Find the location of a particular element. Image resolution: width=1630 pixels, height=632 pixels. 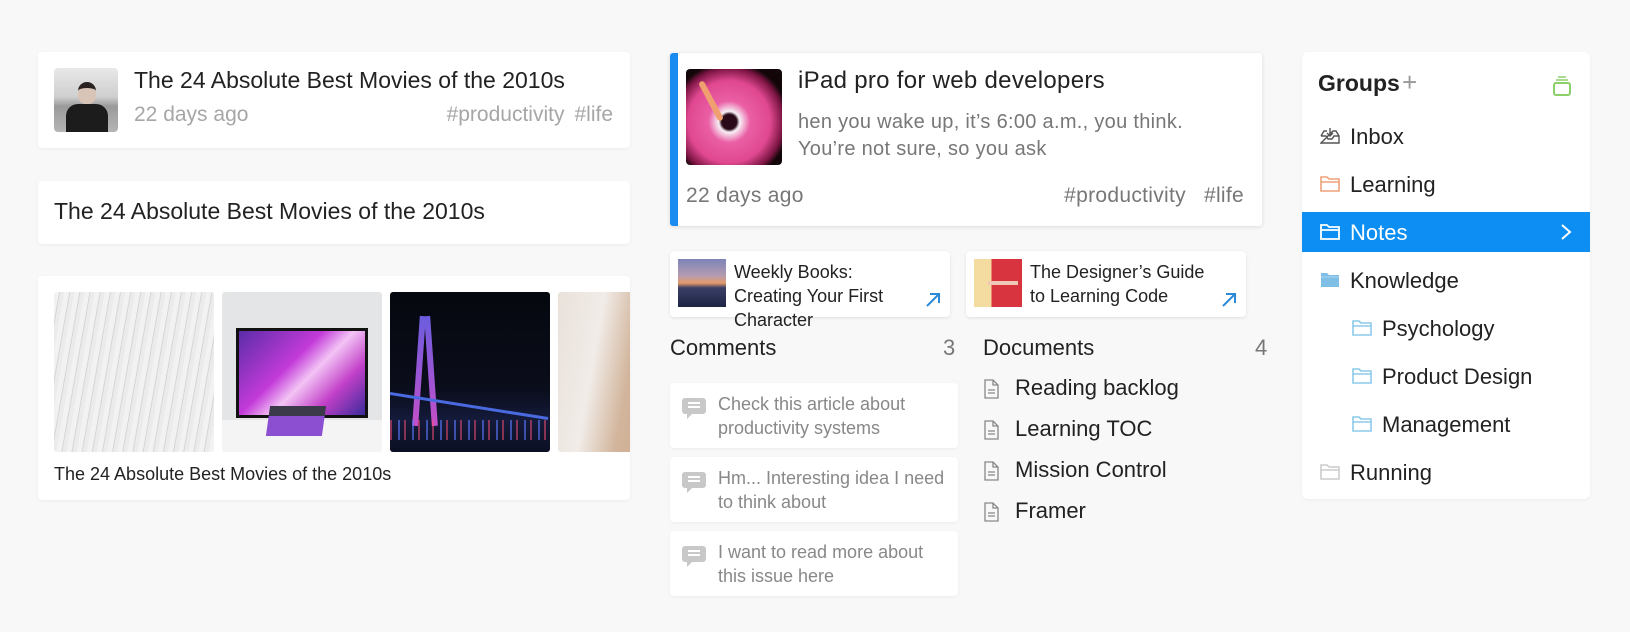

group-item-management: Management is located at coordinates (1446, 424).